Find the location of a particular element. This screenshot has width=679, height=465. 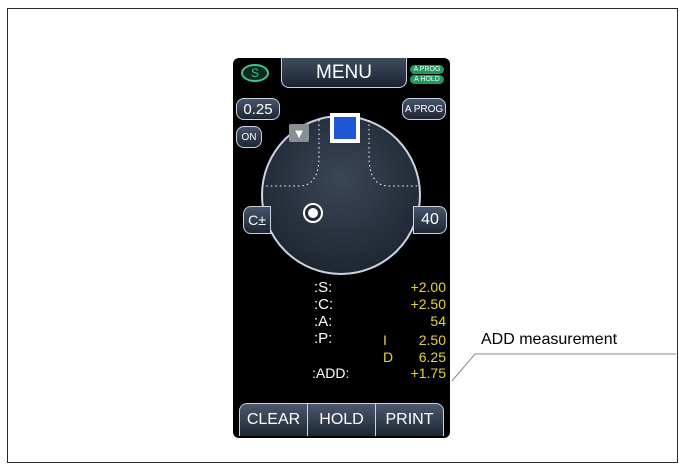

add-measurement-callout: ADD measurement is located at coordinates (549, 339).